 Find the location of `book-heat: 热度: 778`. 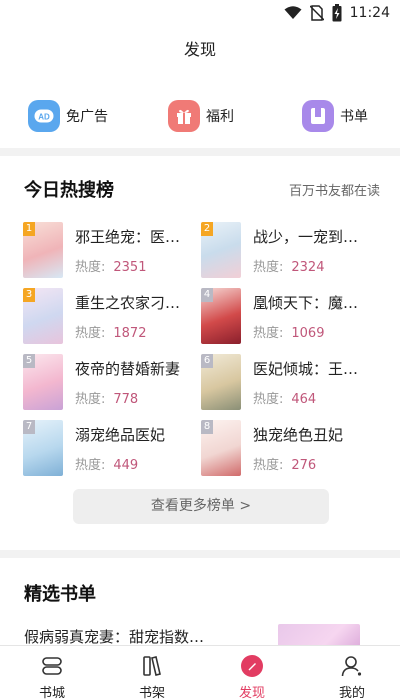

book-heat: 热度: 778 is located at coordinates (106, 397).